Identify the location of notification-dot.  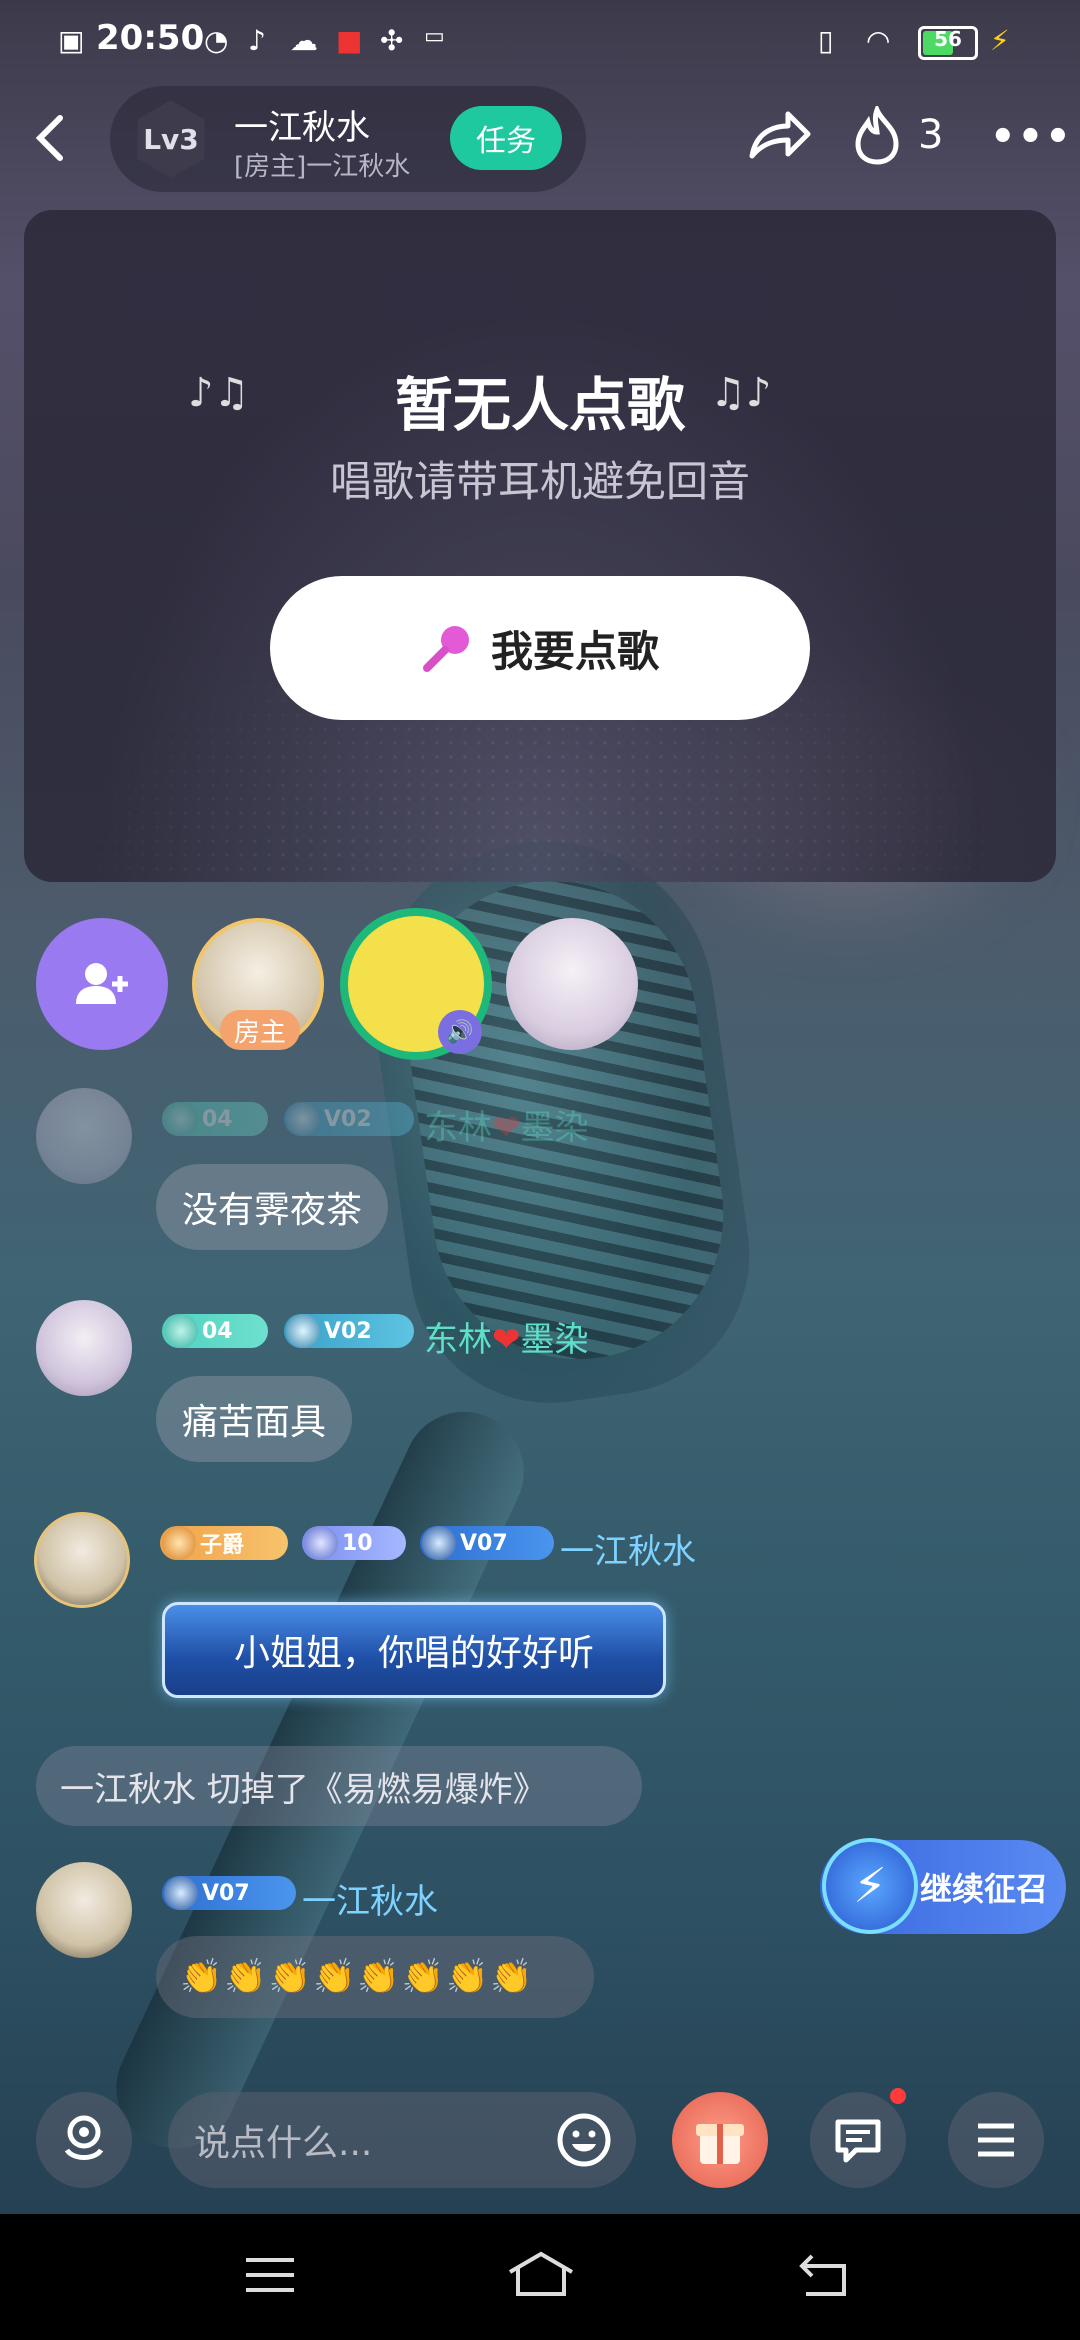
(898, 2096).